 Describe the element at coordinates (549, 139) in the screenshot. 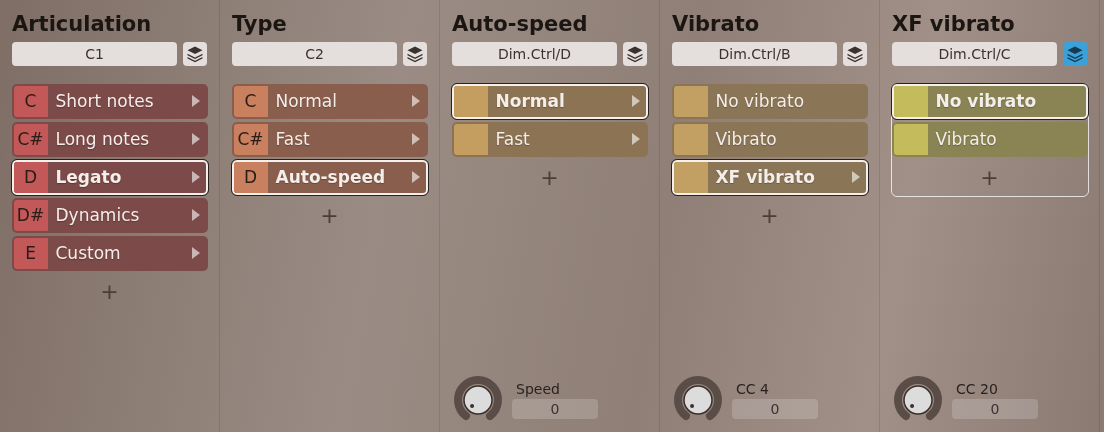

I see `articulation-item: Fast` at that location.